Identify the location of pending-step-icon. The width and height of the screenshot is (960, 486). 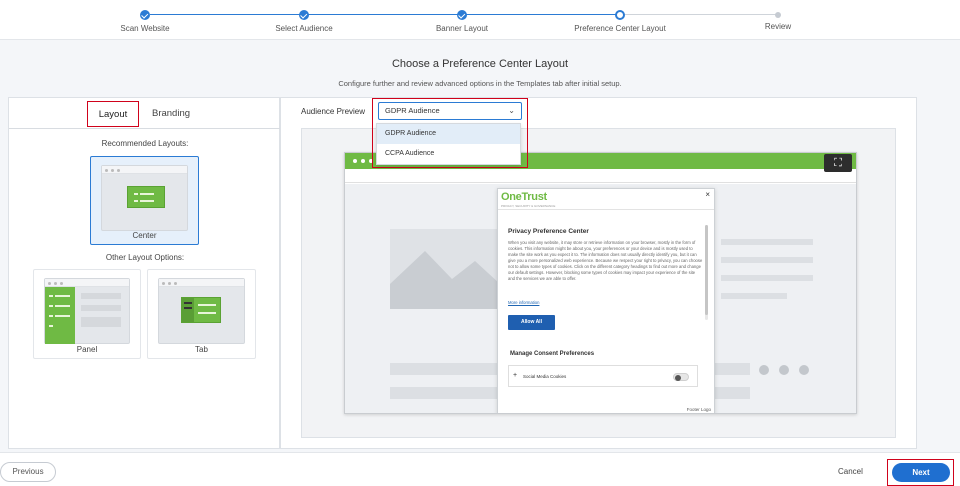
(778, 15).